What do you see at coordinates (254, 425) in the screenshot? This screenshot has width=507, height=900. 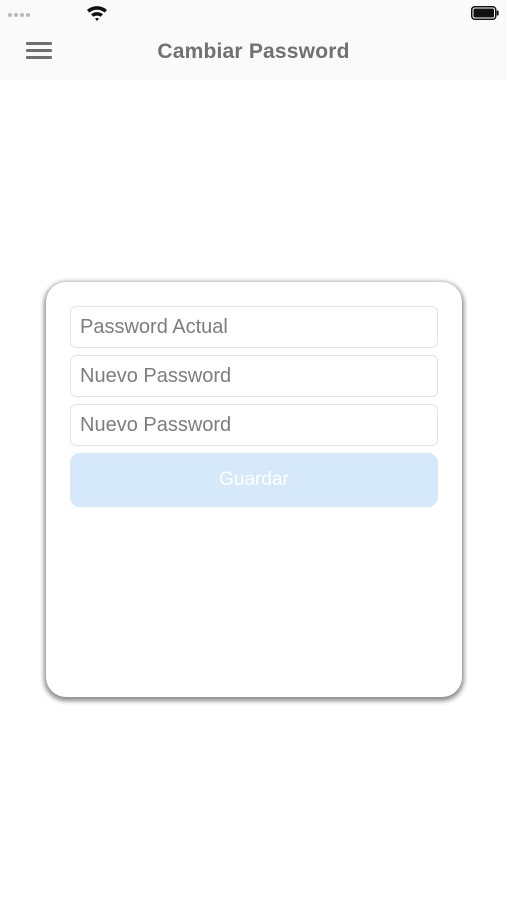 I see `confirm-password-input` at bounding box center [254, 425].